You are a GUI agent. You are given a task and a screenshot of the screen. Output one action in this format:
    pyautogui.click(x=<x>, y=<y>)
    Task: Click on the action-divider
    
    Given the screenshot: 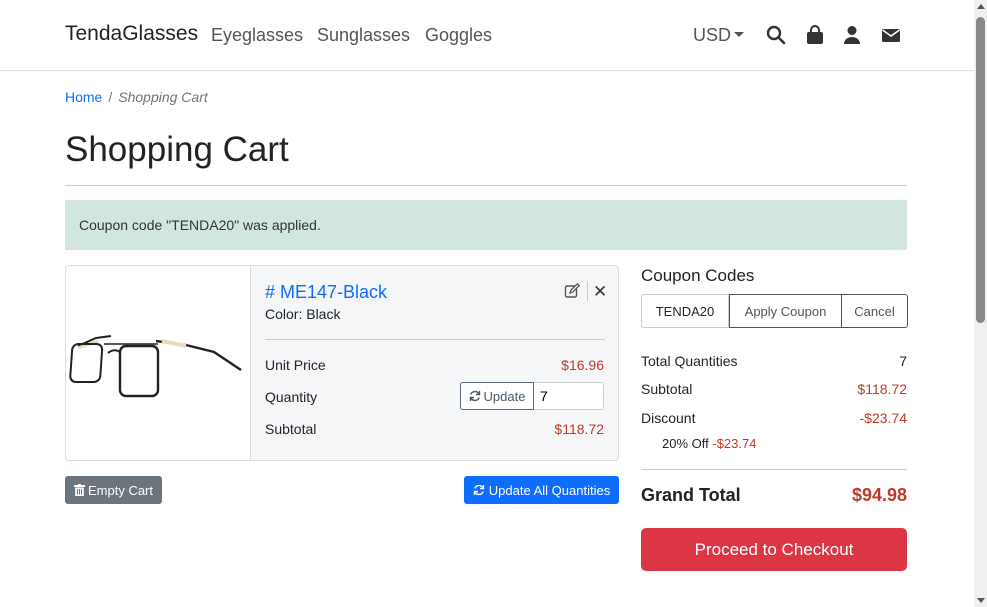 What is the action you would take?
    pyautogui.click(x=587, y=291)
    